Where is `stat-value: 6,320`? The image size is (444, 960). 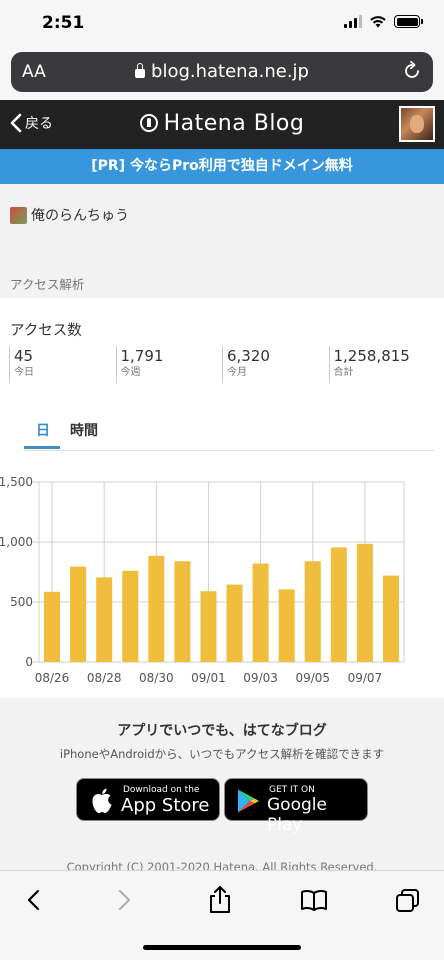
stat-value: 6,320 is located at coordinates (248, 356).